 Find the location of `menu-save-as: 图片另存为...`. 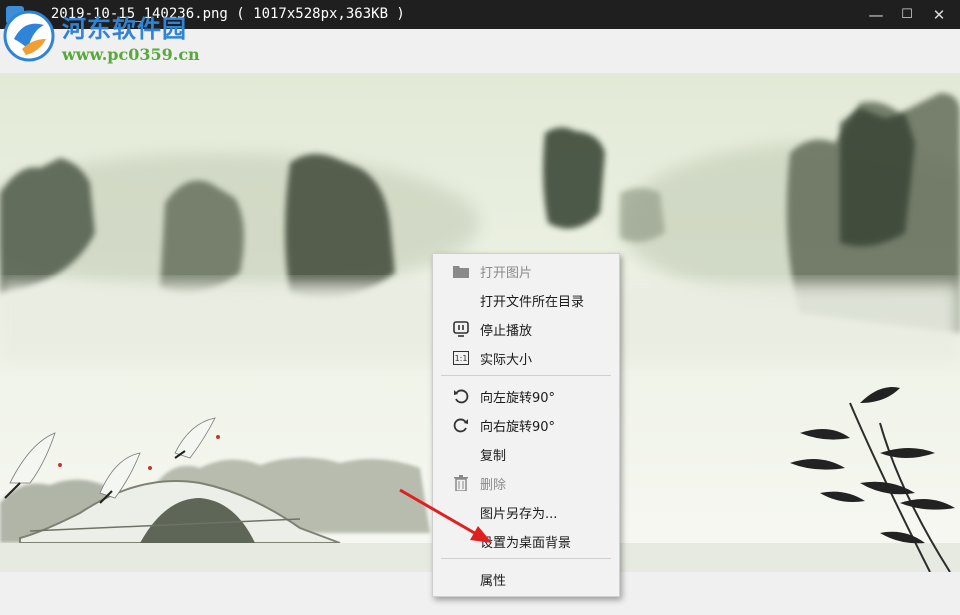

menu-save-as: 图片另存为... is located at coordinates (526, 511).